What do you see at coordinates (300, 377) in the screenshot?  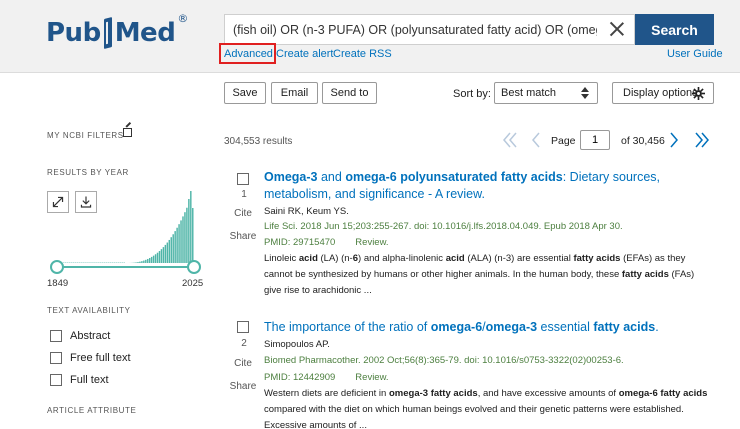 I see `pmid-text: PMID: 12442909` at bounding box center [300, 377].